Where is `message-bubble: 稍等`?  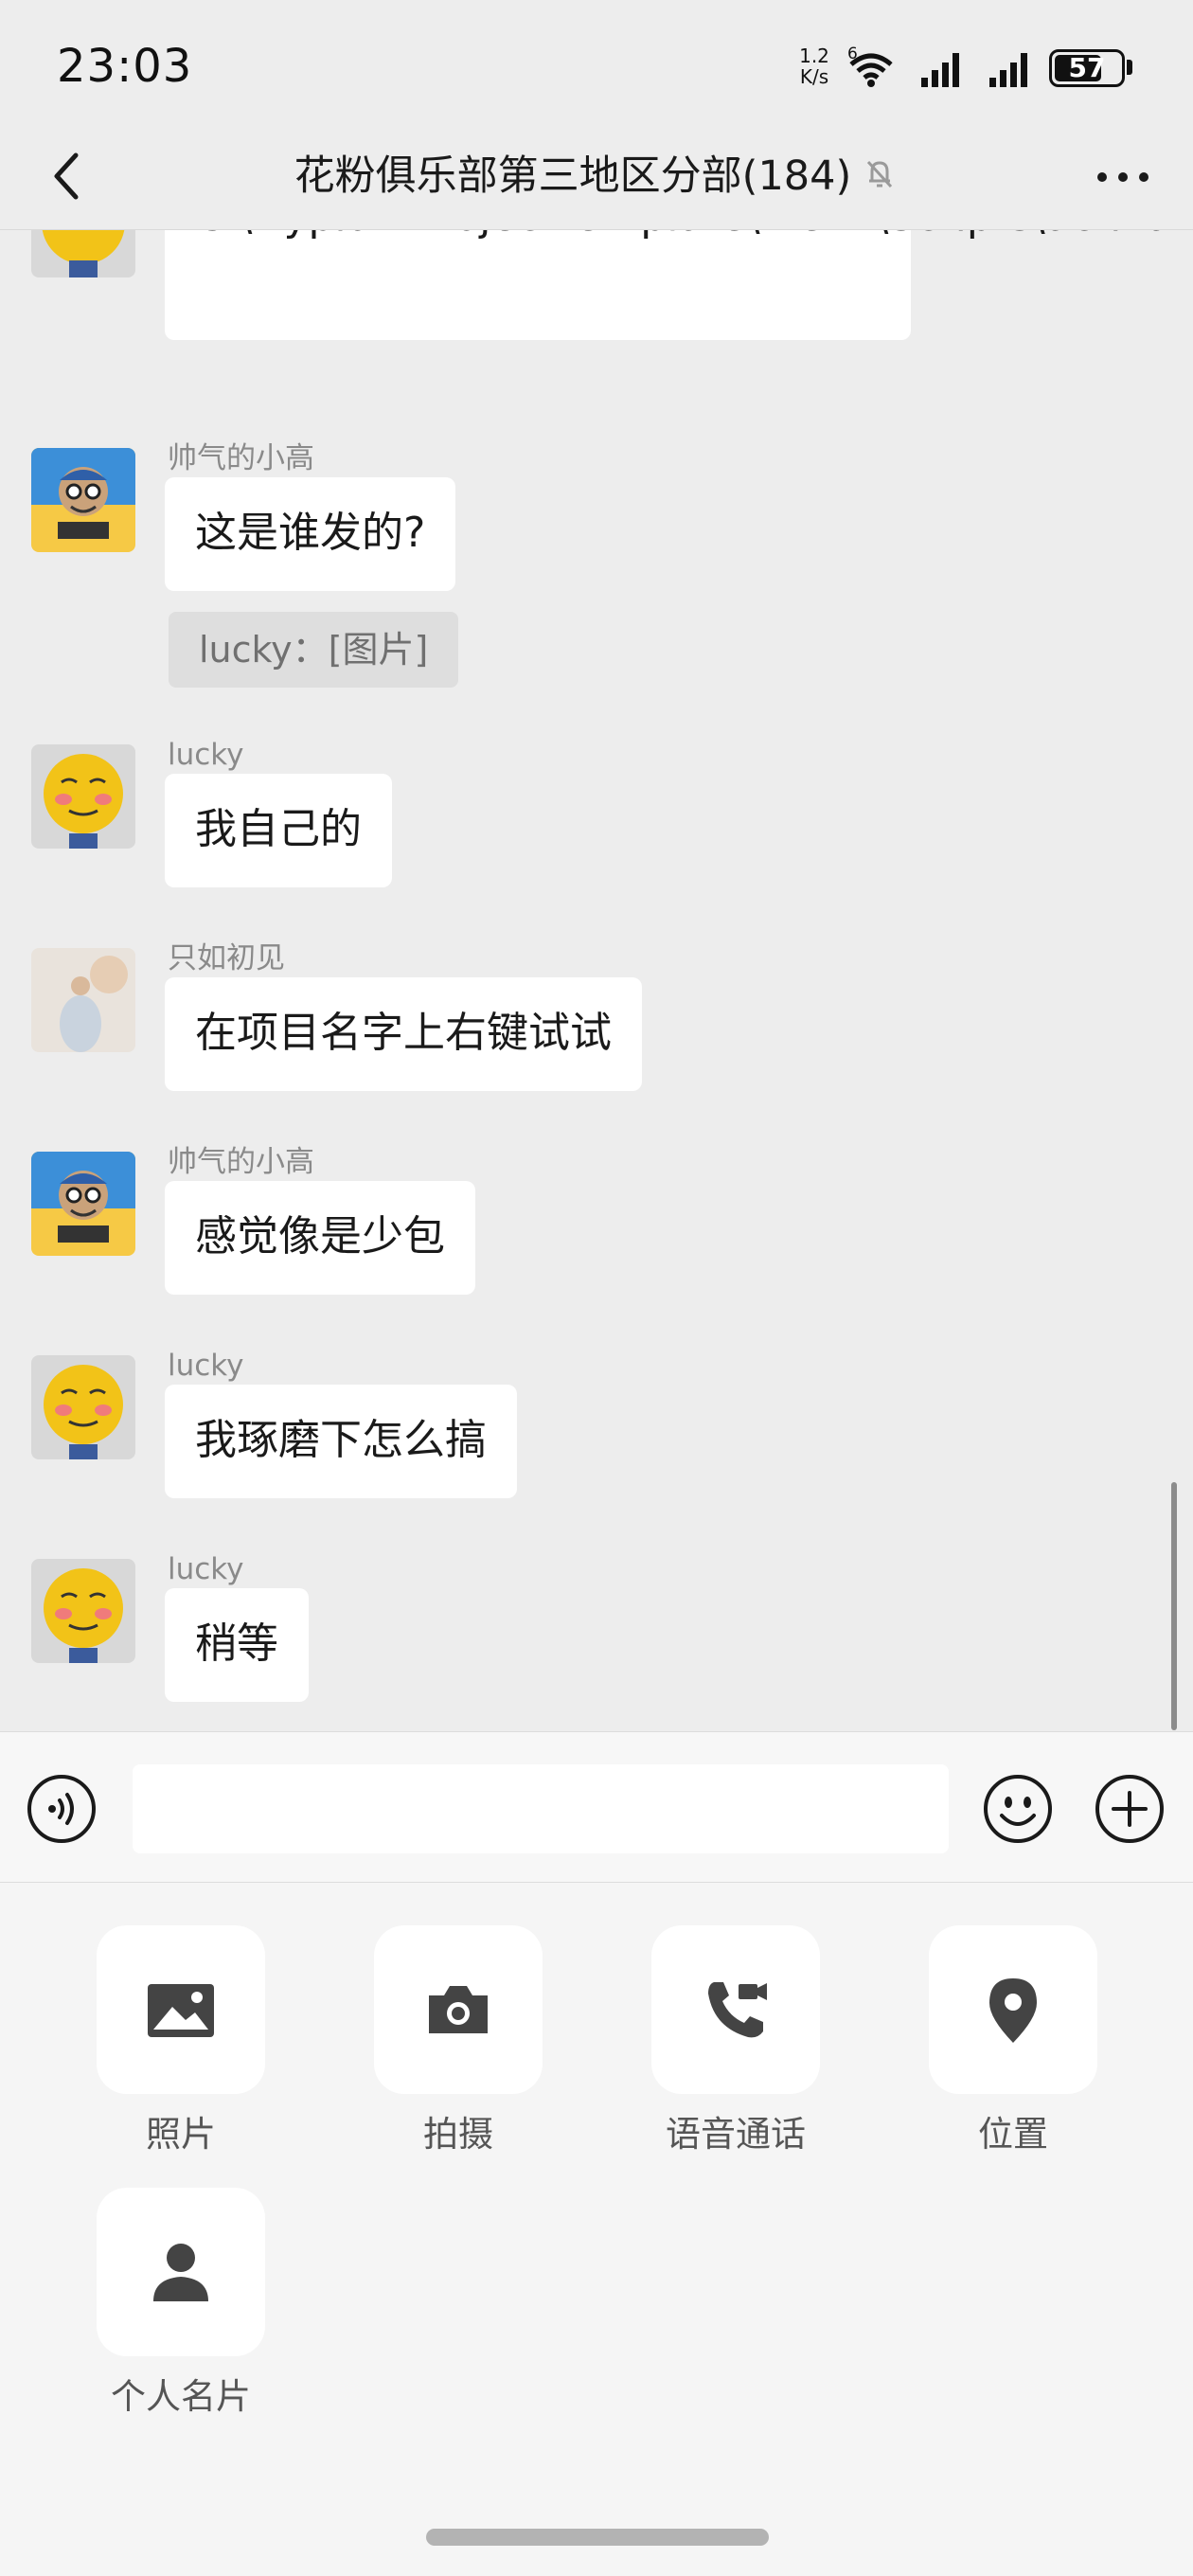
message-bubble: 稍等 is located at coordinates (237, 1645).